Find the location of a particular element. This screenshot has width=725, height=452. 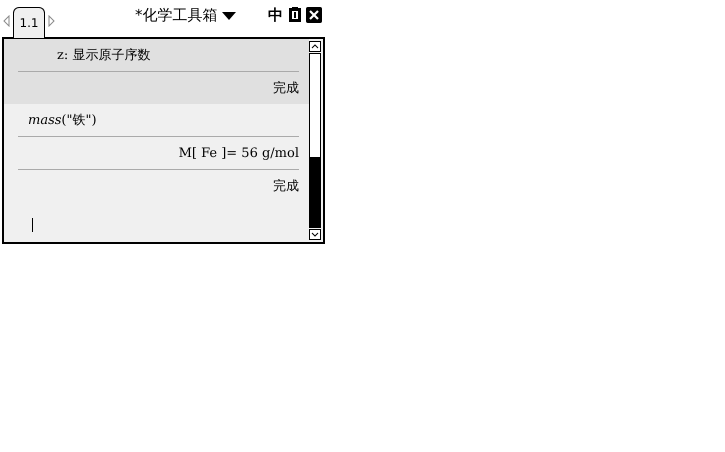

scroll-up-icon is located at coordinates (315, 46).